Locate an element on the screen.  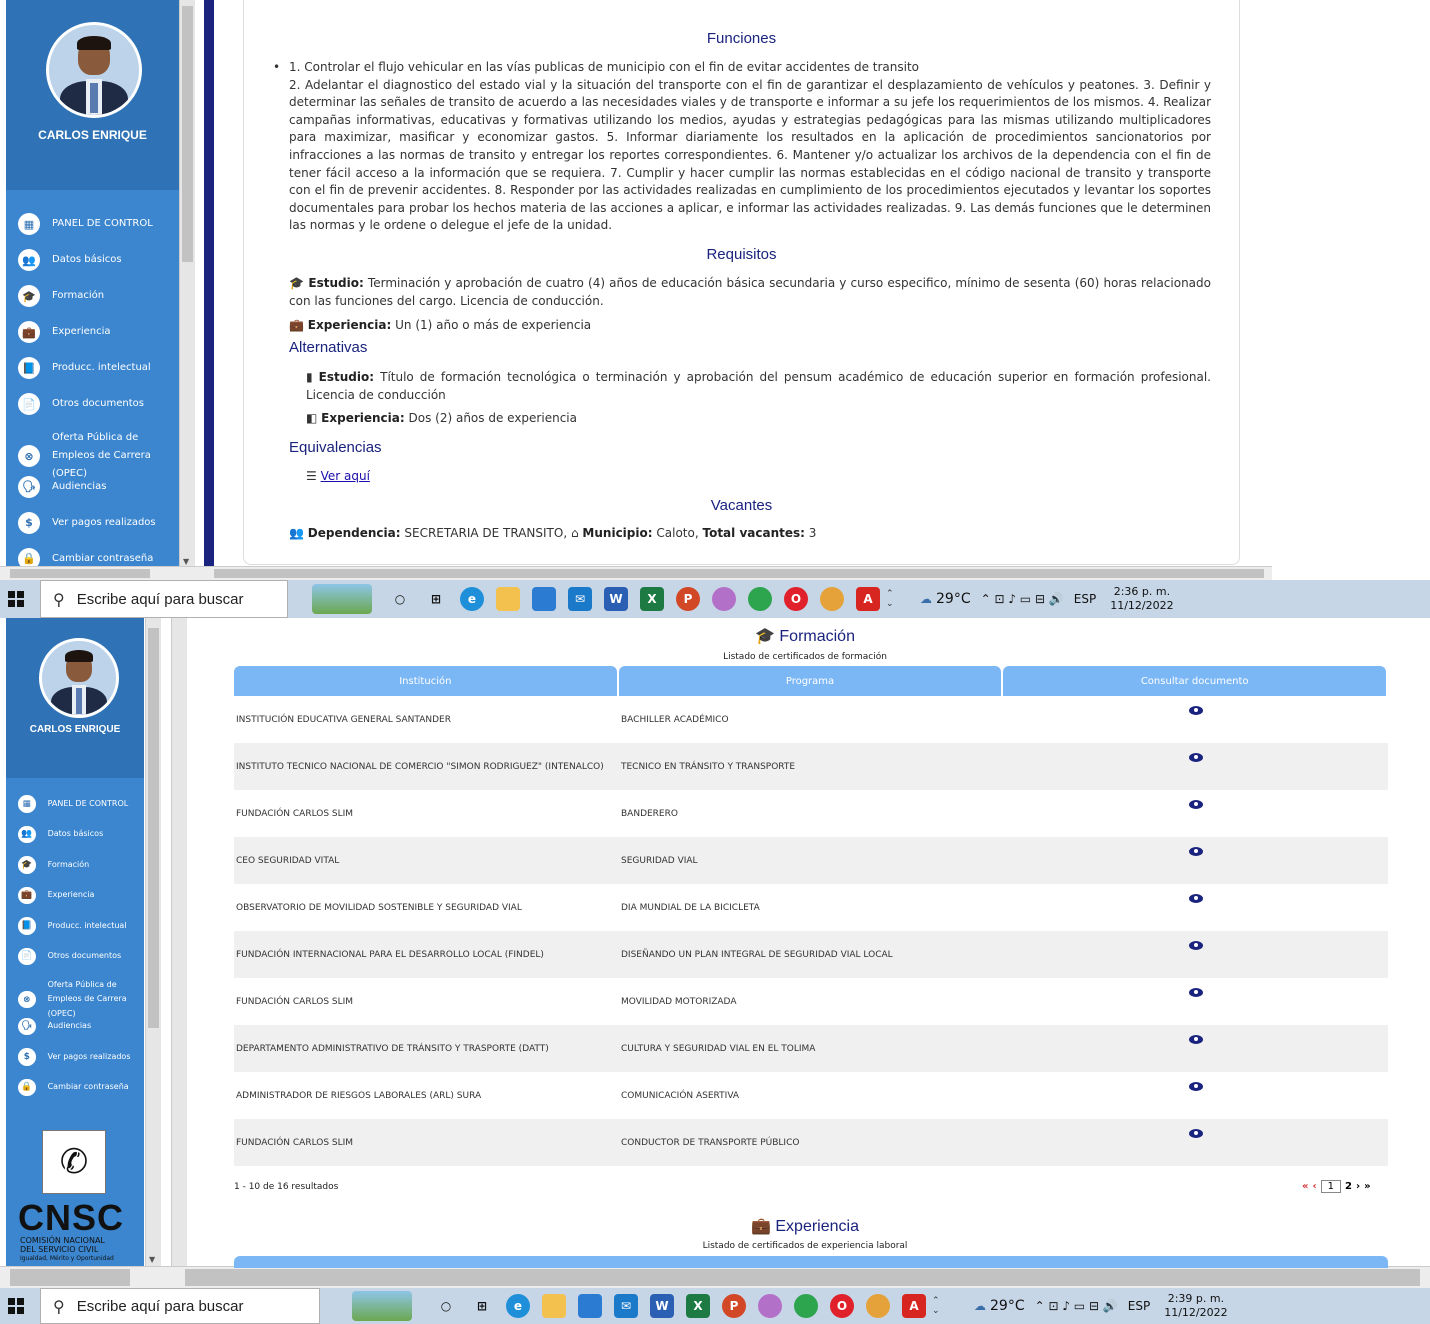
edge-icon-2: e is located at coordinates (518, 1306).